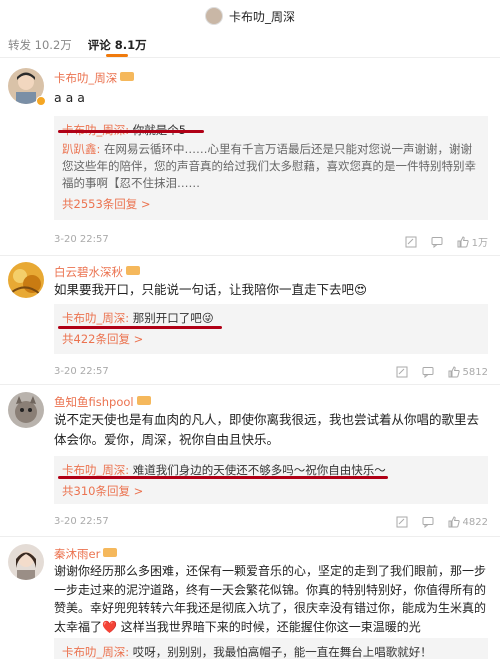  What do you see at coordinates (250, 45) in the screenshot?
I see `tab-bar: 转发 10.2万 评论 8.1万` at bounding box center [250, 45].